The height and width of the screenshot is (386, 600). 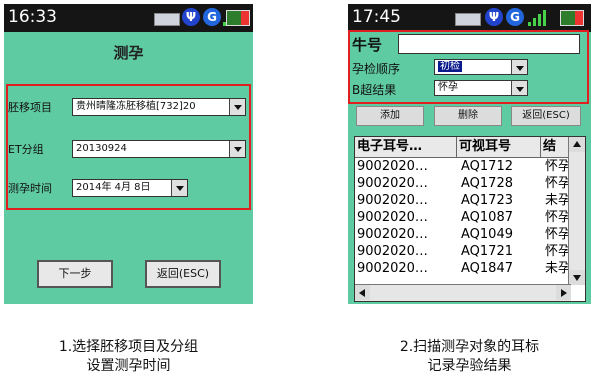 What do you see at coordinates (576, 211) in the screenshot?
I see `vertical-scrollbar` at bounding box center [576, 211].